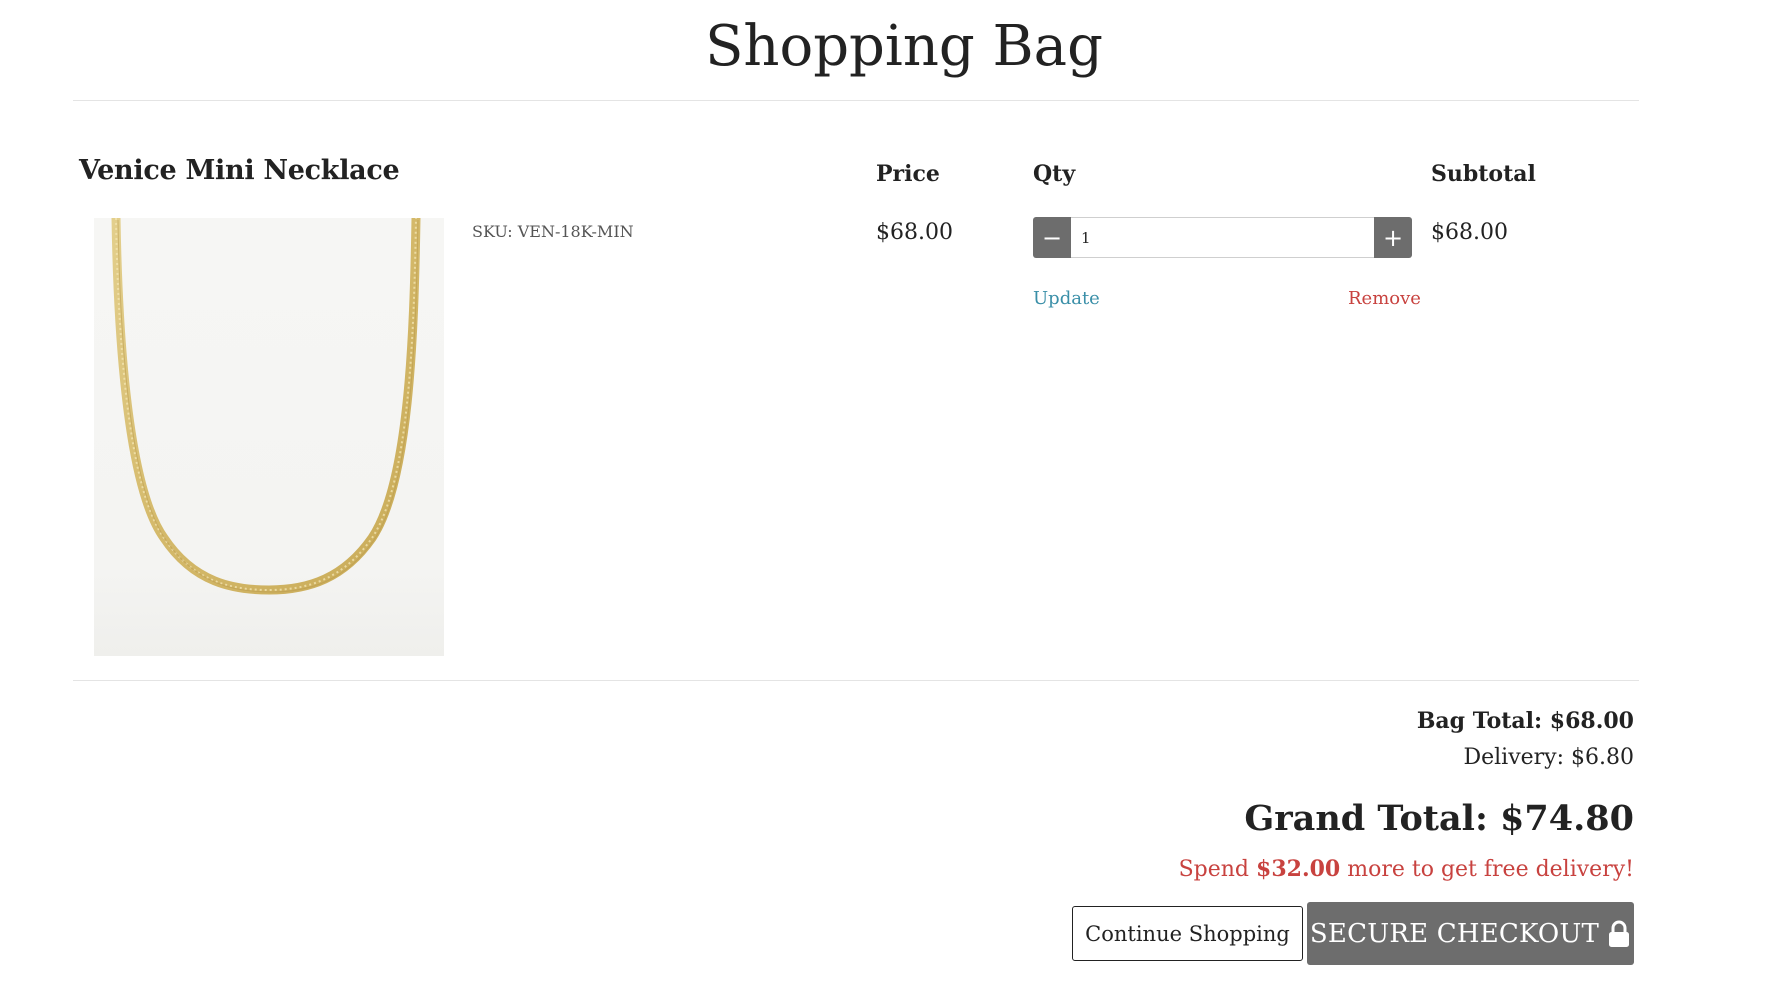 The width and height of the screenshot is (1768, 988). I want to click on quantity-stepper: − +, so click(1222, 237).